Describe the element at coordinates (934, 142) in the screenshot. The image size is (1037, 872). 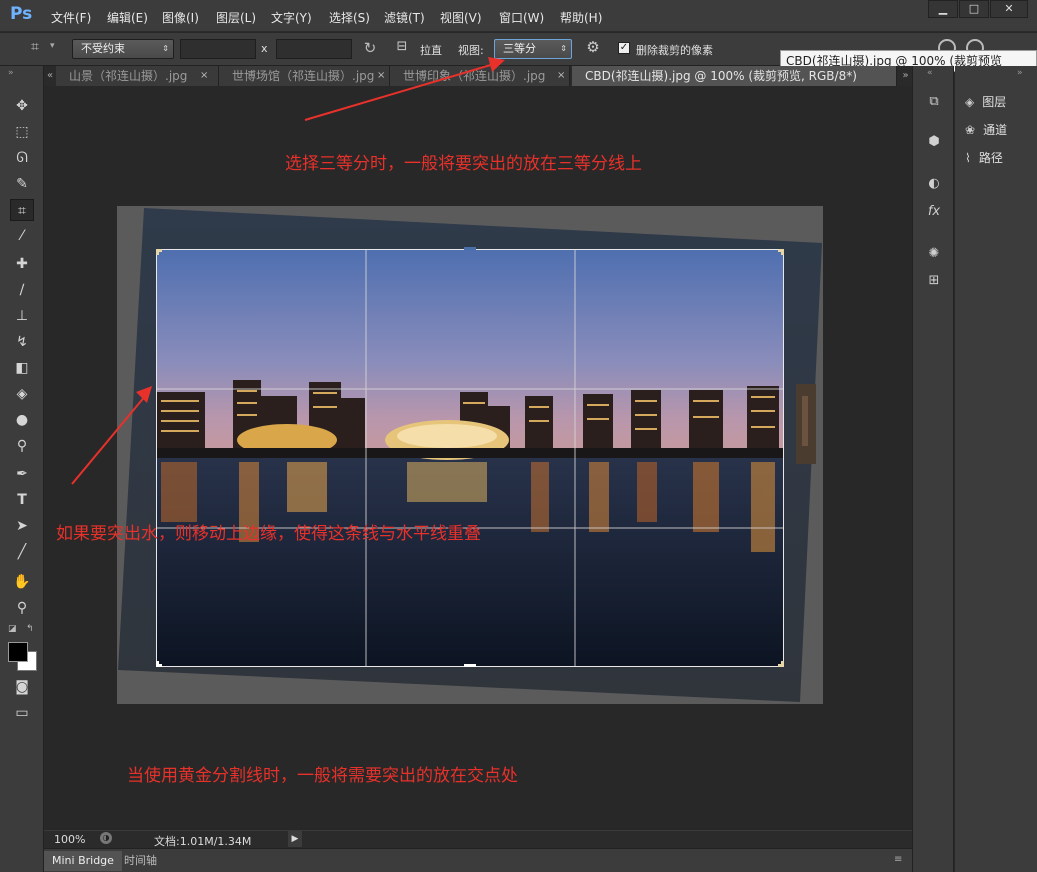
I see `3d-panel-icon: ⬢` at that location.